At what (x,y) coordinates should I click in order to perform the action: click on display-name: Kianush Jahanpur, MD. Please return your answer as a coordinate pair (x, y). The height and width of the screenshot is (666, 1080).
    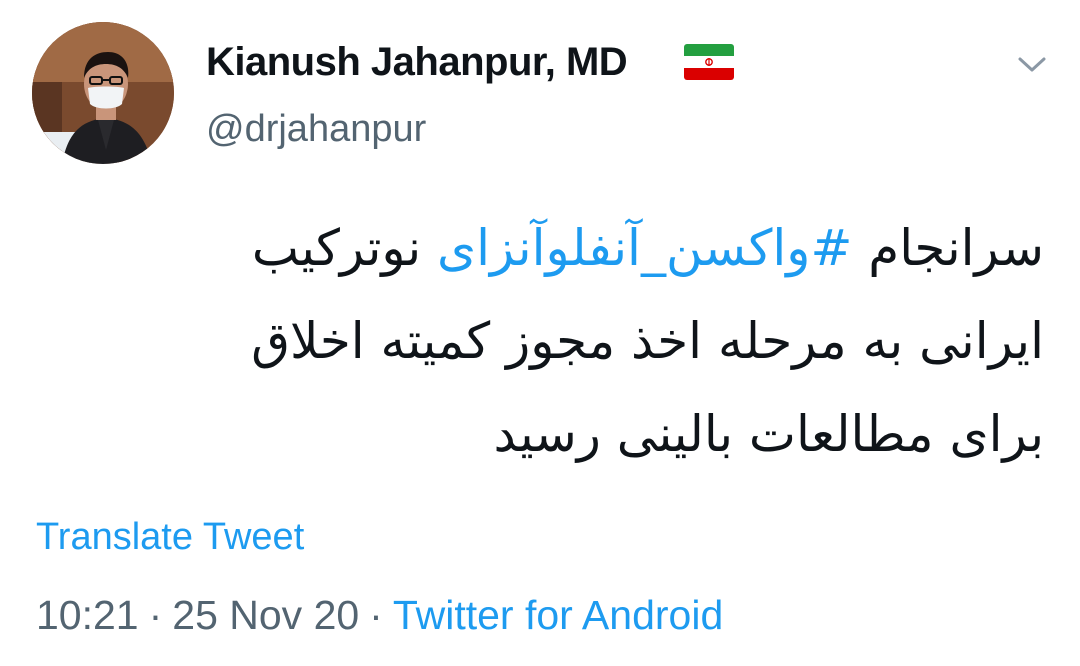
    Looking at the image, I should click on (417, 62).